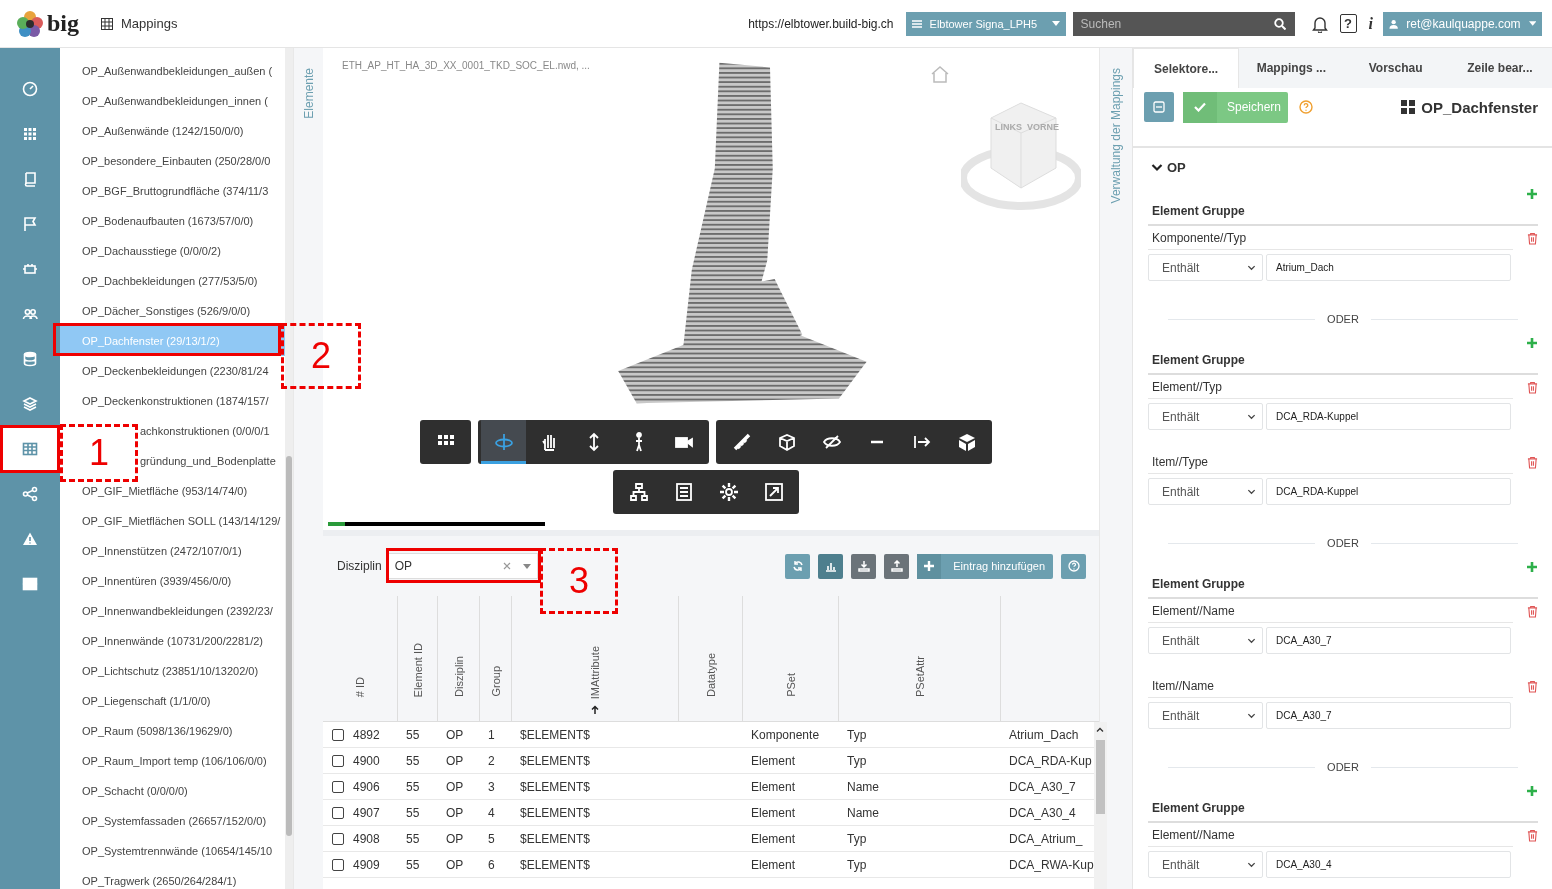 The width and height of the screenshot is (1552, 889). What do you see at coordinates (172, 761) in the screenshot?
I see `element-list-item: OP_Raum_Import temp (106/106/0/0)` at bounding box center [172, 761].